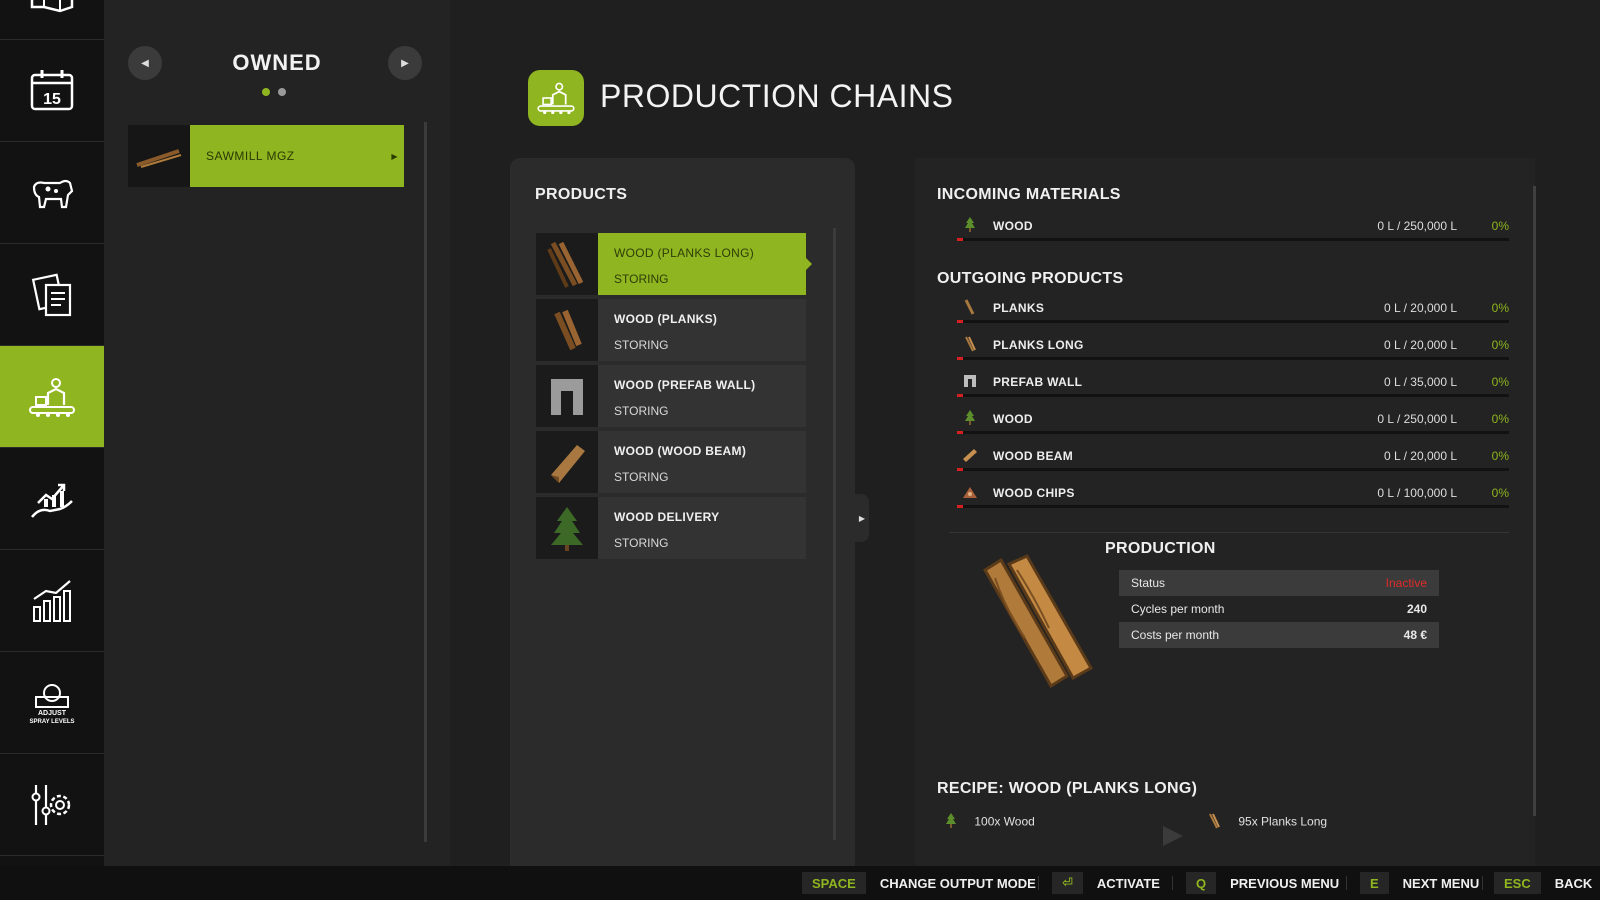 Image resolution: width=1600 pixels, height=900 pixels. I want to click on calendar-day: 15, so click(52, 99).